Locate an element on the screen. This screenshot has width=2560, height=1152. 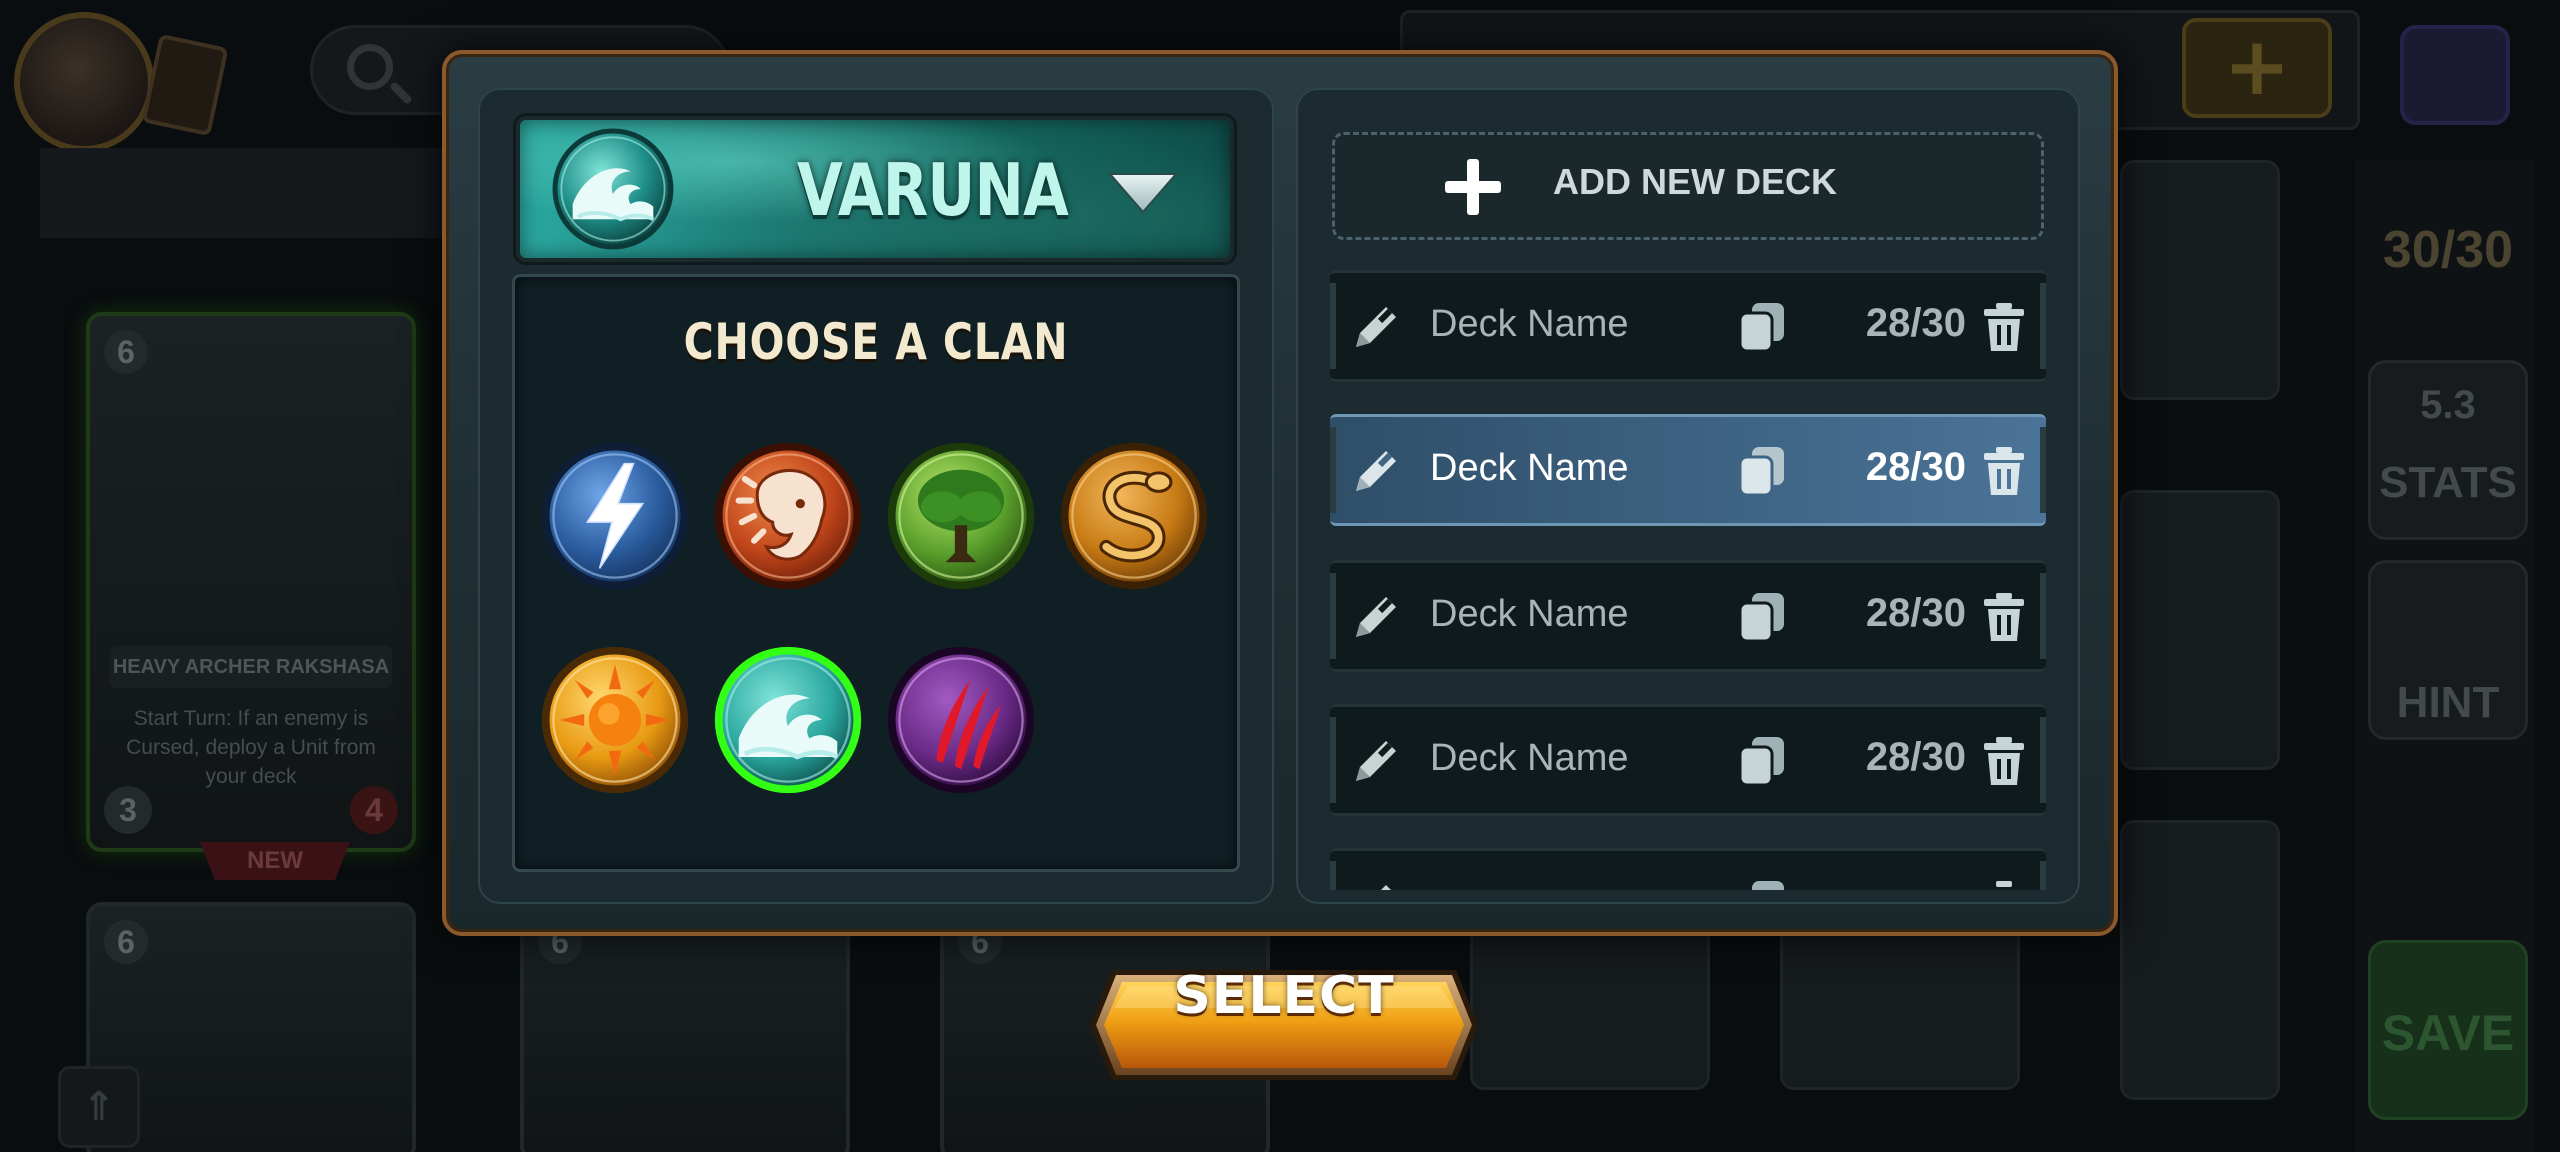
hint-label: HINT is located at coordinates (2448, 702).